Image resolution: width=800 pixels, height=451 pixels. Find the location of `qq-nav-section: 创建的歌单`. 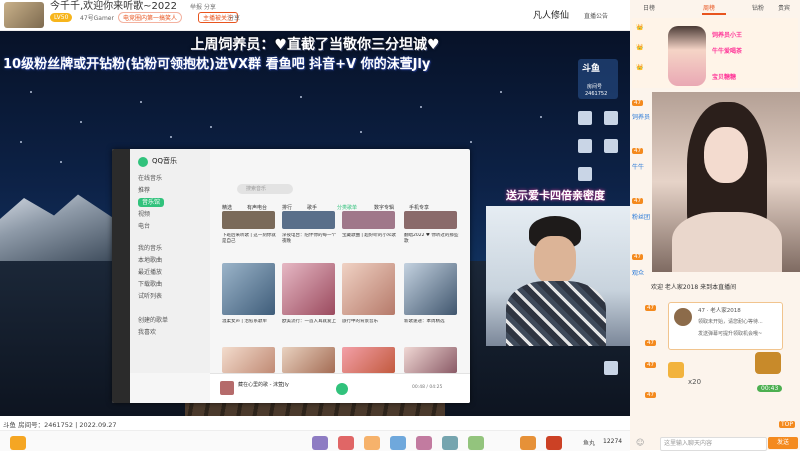

qq-nav-section: 创建的歌单 is located at coordinates (153, 320).